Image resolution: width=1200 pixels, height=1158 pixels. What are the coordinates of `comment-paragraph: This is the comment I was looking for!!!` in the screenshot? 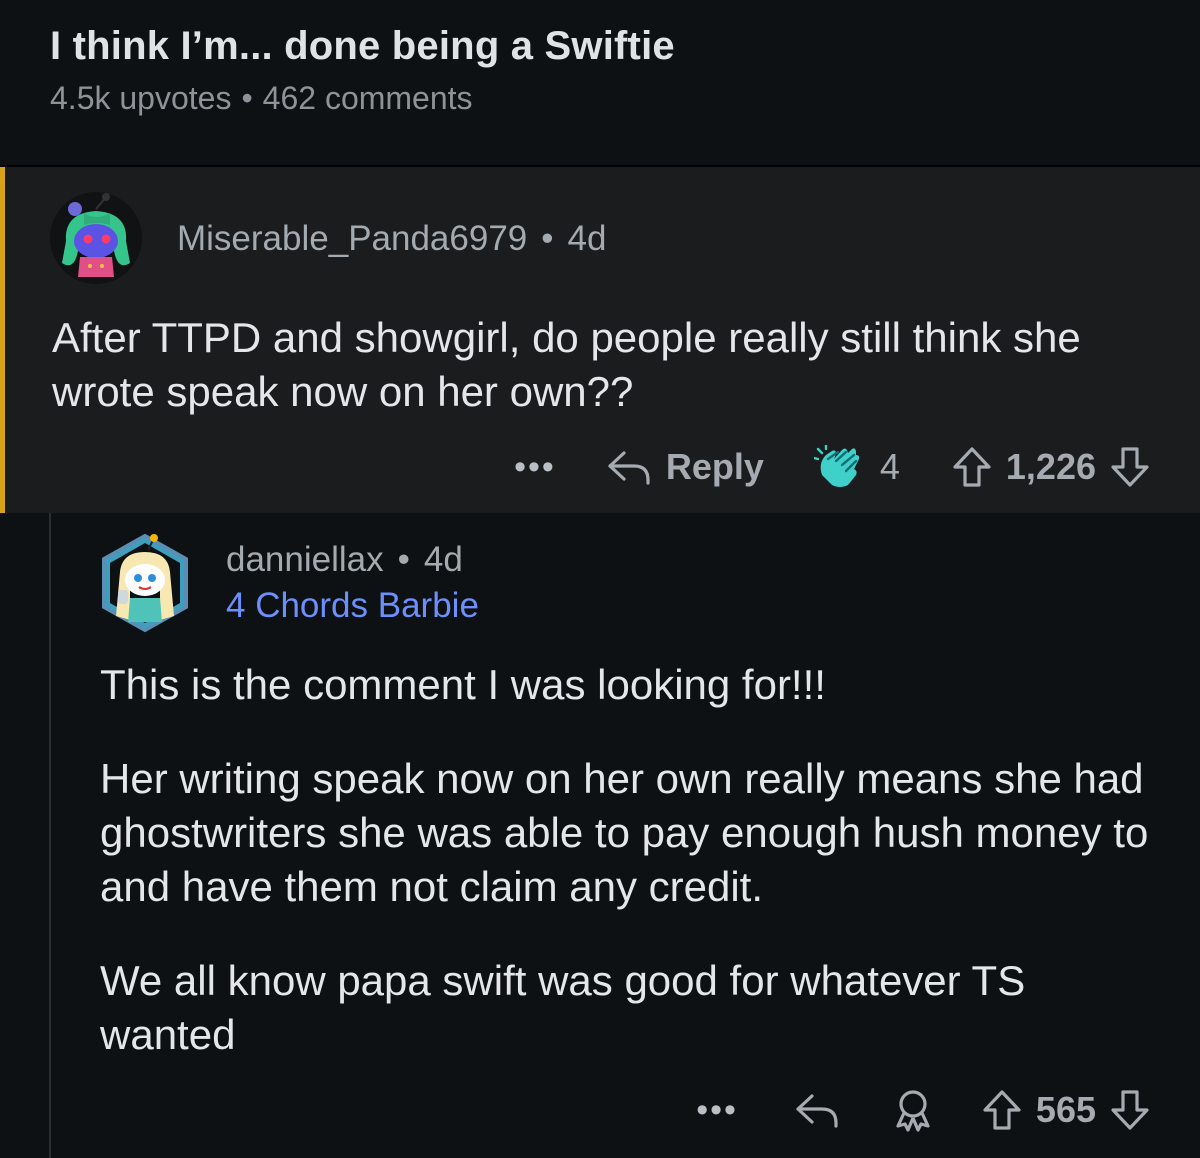 It's located at (463, 684).